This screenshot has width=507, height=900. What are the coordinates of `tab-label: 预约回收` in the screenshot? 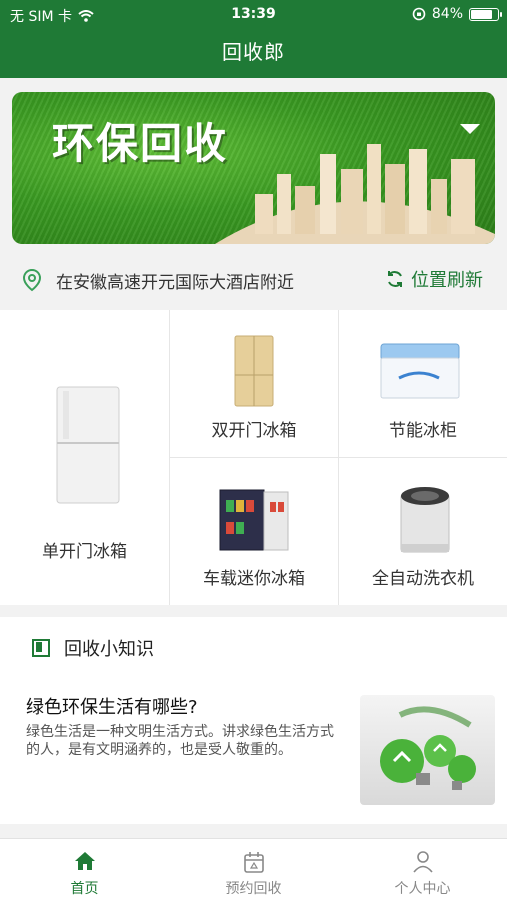 It's located at (253, 889).